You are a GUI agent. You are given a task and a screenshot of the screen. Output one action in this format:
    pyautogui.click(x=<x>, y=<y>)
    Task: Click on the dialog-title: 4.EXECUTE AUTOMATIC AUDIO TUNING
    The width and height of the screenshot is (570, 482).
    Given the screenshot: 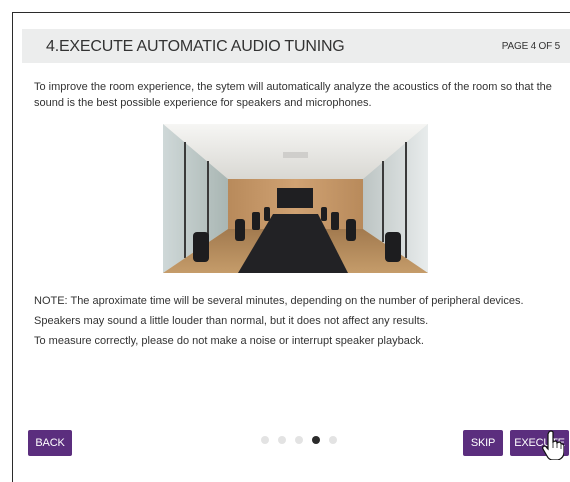 What is the action you would take?
    pyautogui.click(x=195, y=46)
    